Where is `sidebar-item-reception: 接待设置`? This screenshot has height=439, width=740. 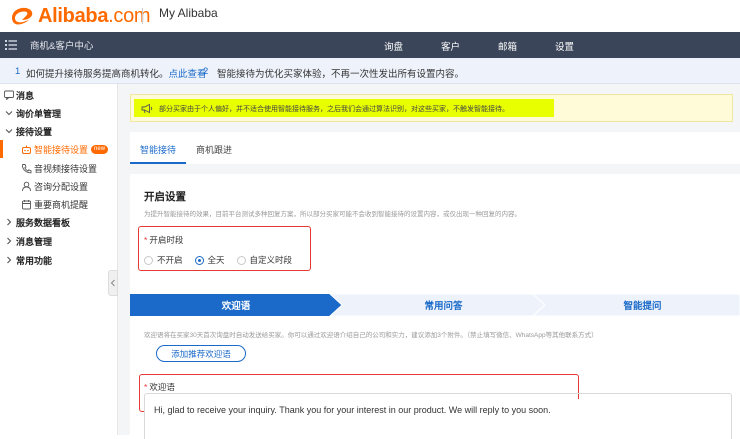
sidebar-item-reception: 接待设置 is located at coordinates (59, 131).